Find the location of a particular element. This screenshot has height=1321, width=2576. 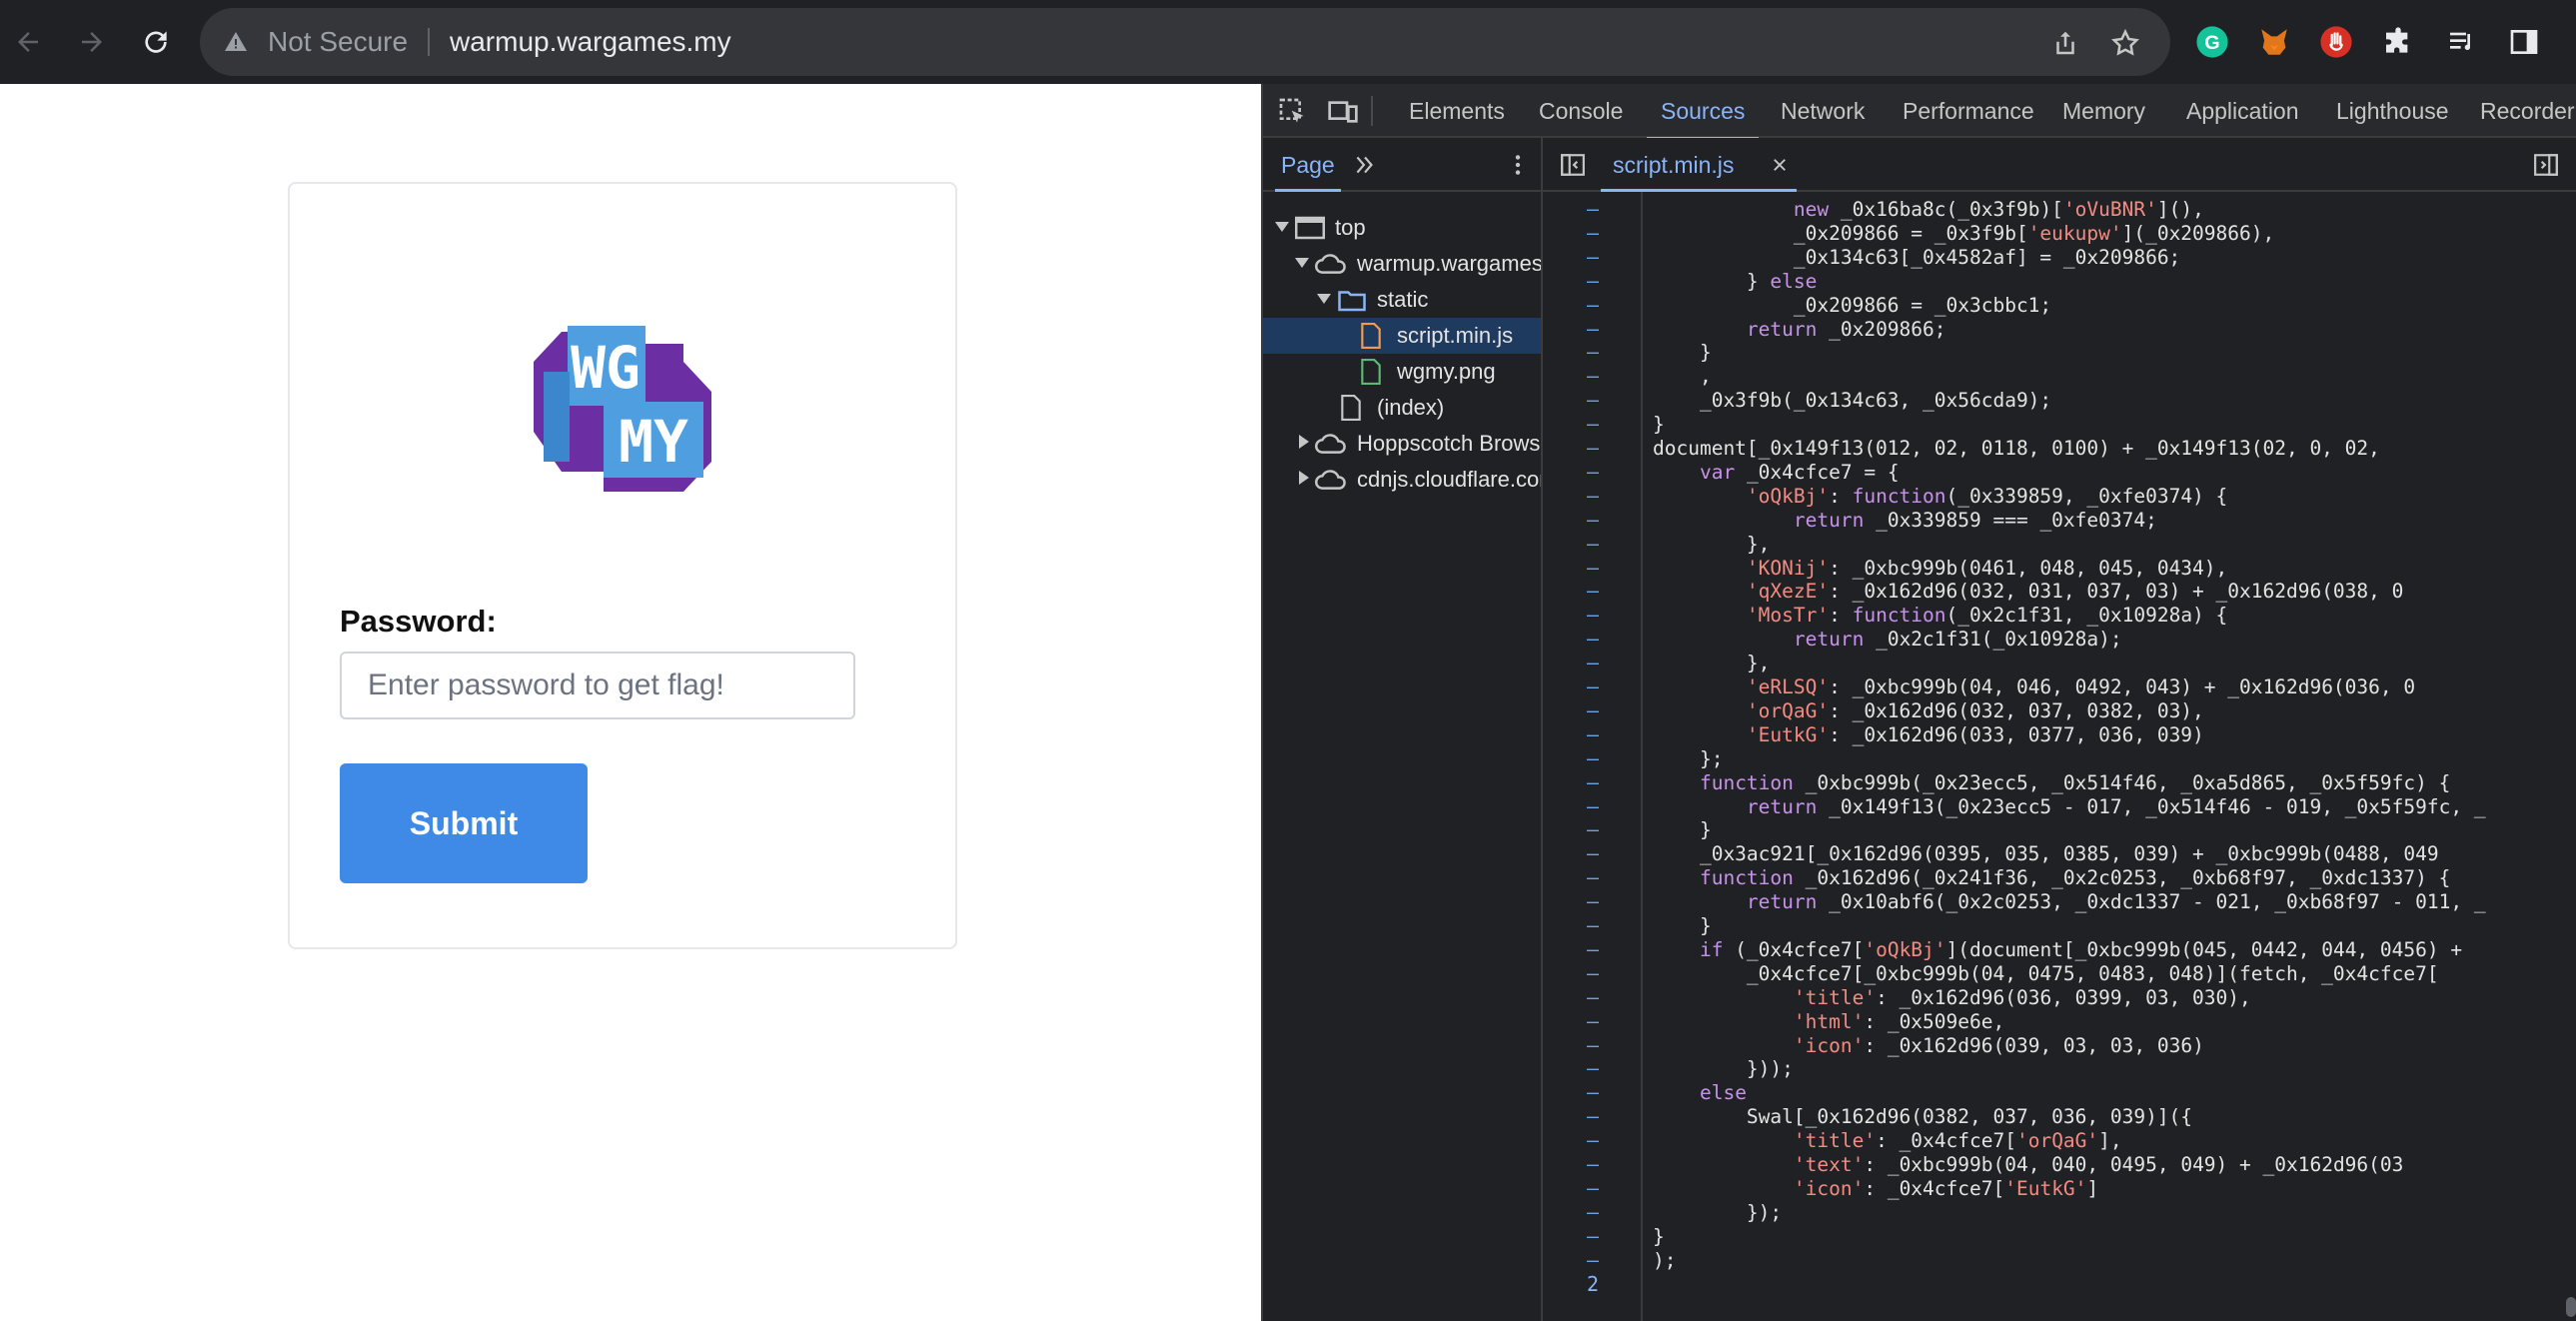

device-toolbar-icon is located at coordinates (1343, 112).